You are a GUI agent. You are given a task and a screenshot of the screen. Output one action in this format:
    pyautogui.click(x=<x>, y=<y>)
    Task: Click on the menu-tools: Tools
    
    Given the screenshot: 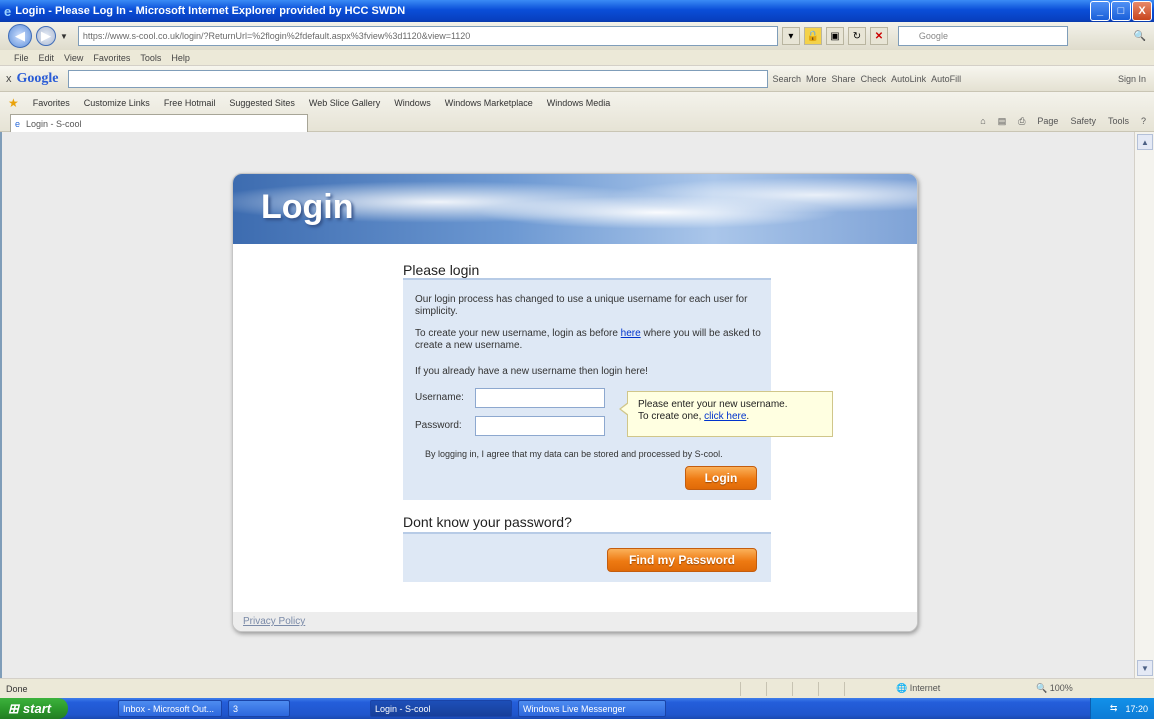 What is the action you would take?
    pyautogui.click(x=150, y=58)
    